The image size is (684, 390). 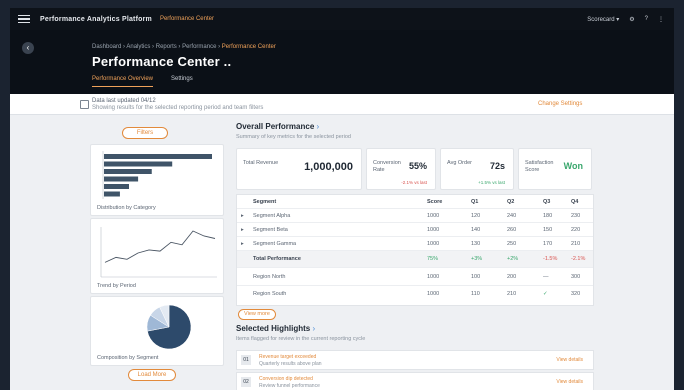 I want to click on kpi-change: +1.5% vs last, so click(x=491, y=182).